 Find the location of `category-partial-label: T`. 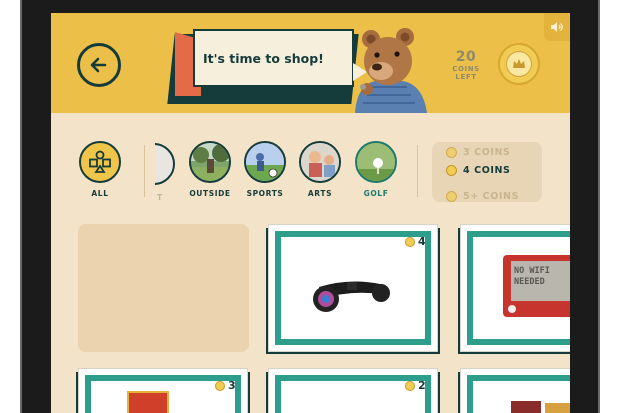

category-partial-label: T is located at coordinates (160, 197).